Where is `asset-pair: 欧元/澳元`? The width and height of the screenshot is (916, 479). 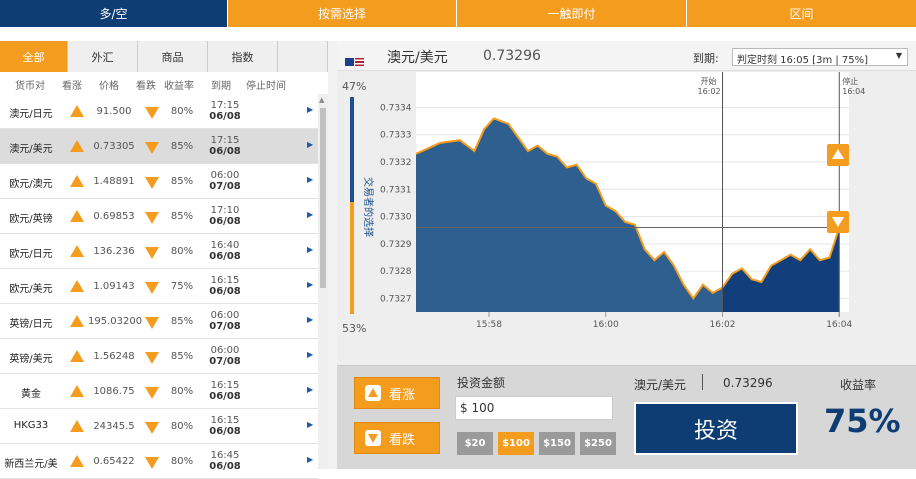
asset-pair: 欧元/澳元 is located at coordinates (31, 184).